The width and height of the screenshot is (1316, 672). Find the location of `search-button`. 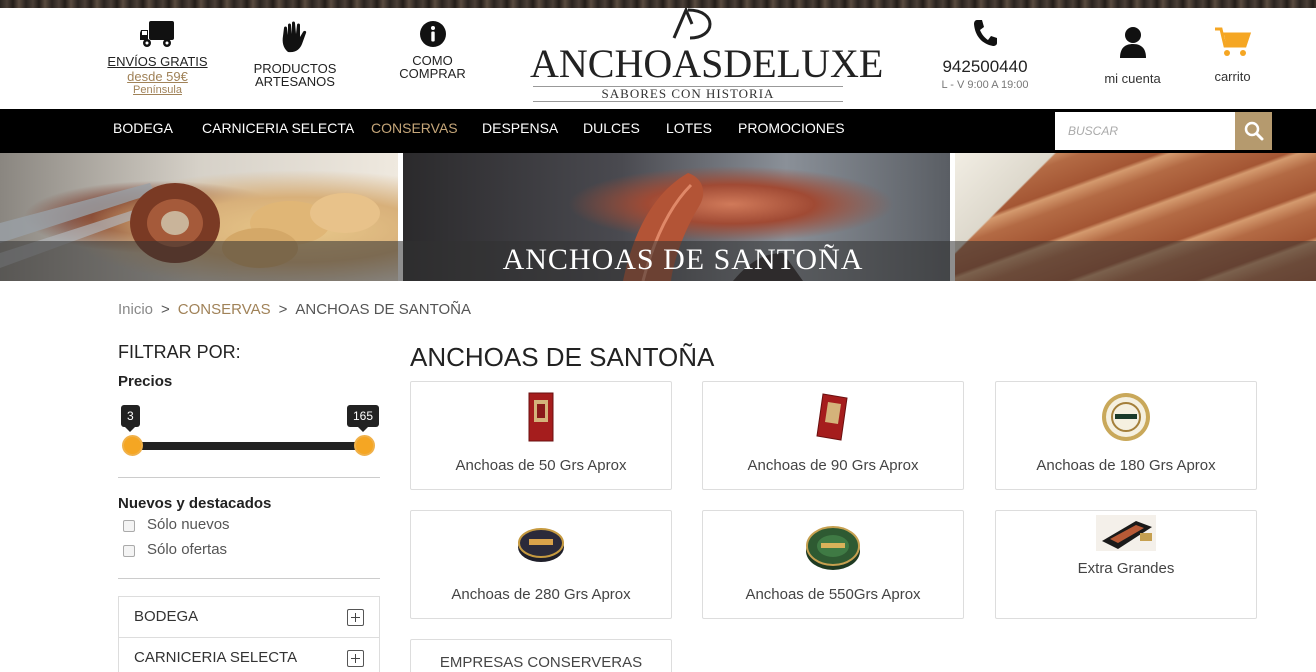

search-button is located at coordinates (1253, 131).